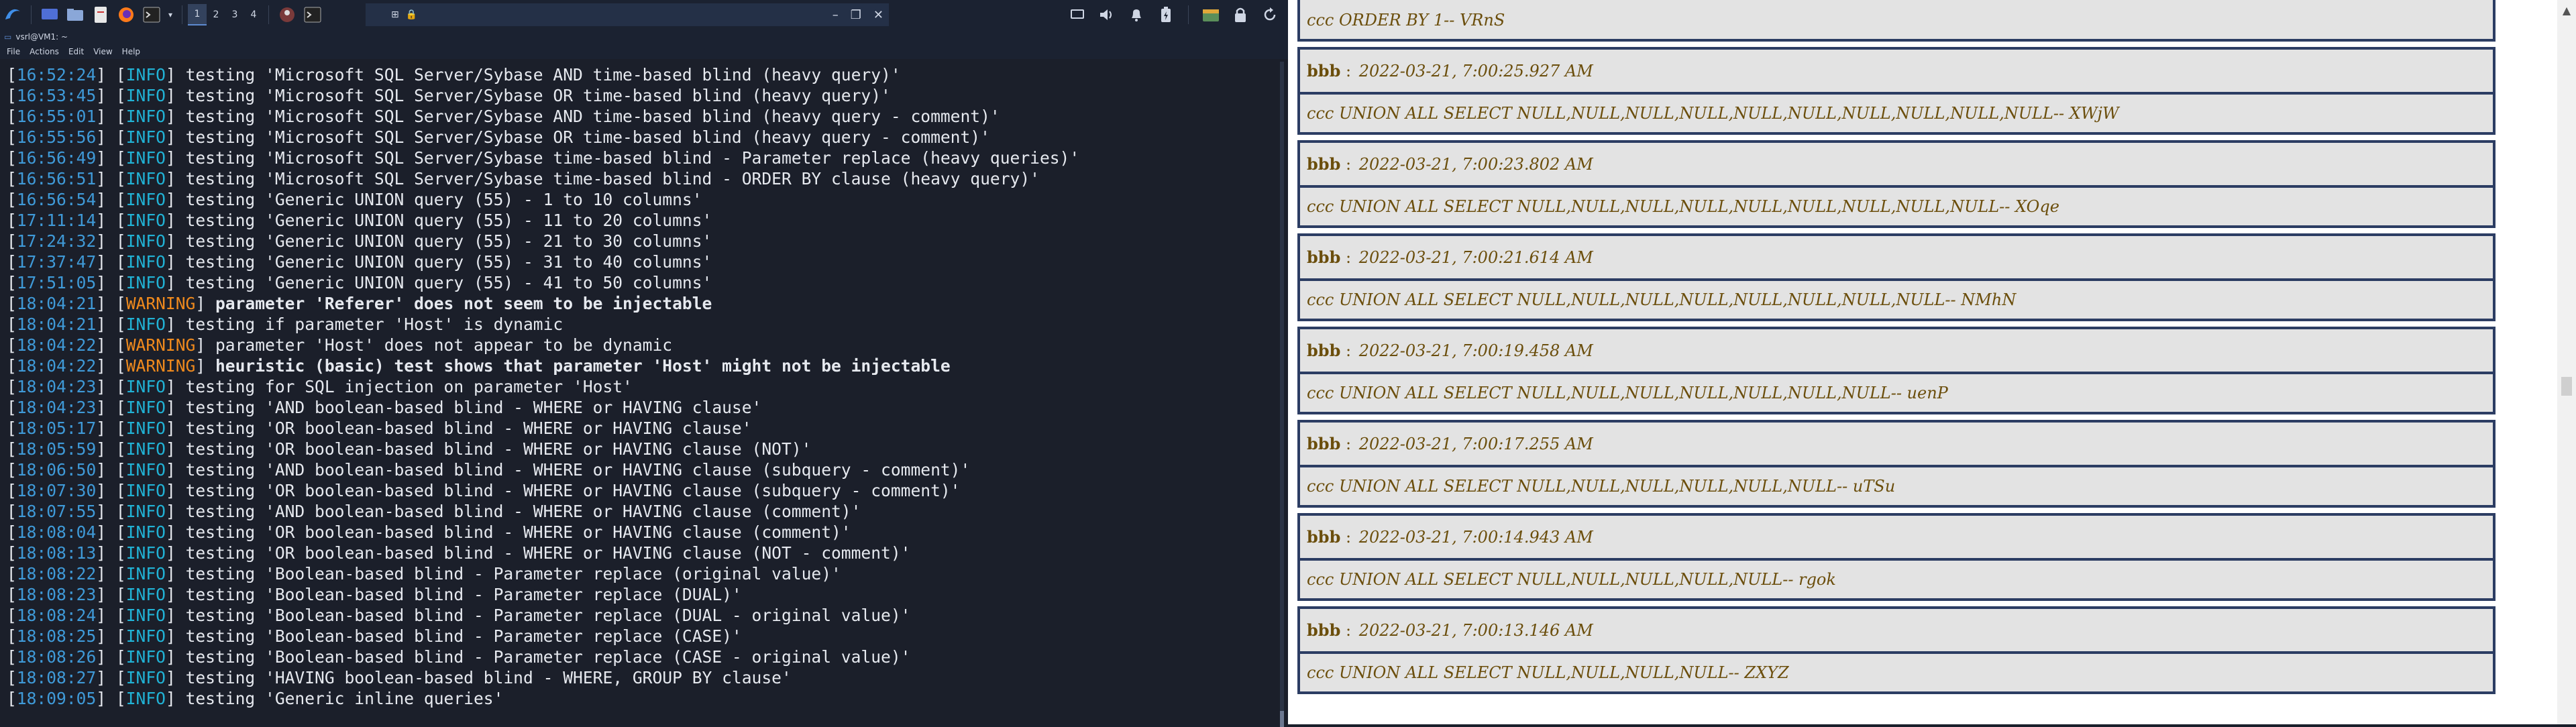  What do you see at coordinates (253, 15) in the screenshot?
I see `workspace-4: 4` at bounding box center [253, 15].